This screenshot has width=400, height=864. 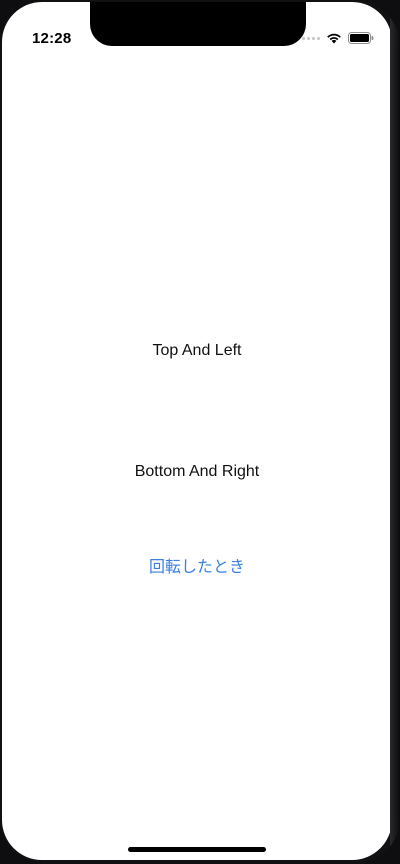 I want to click on rotate-button: 回転したとき, so click(x=197, y=565).